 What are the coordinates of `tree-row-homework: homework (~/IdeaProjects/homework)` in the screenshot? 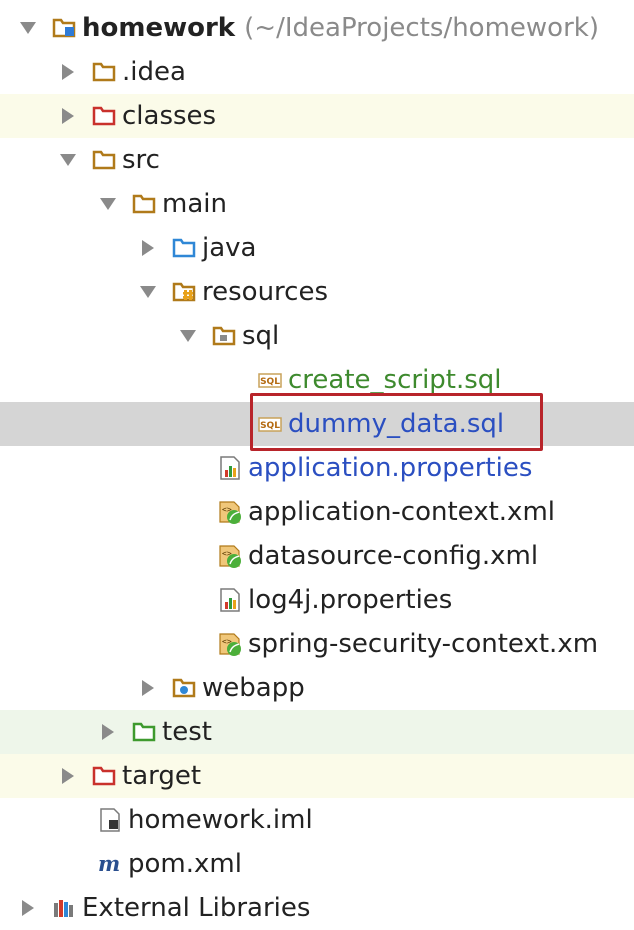 It's located at (317, 28).